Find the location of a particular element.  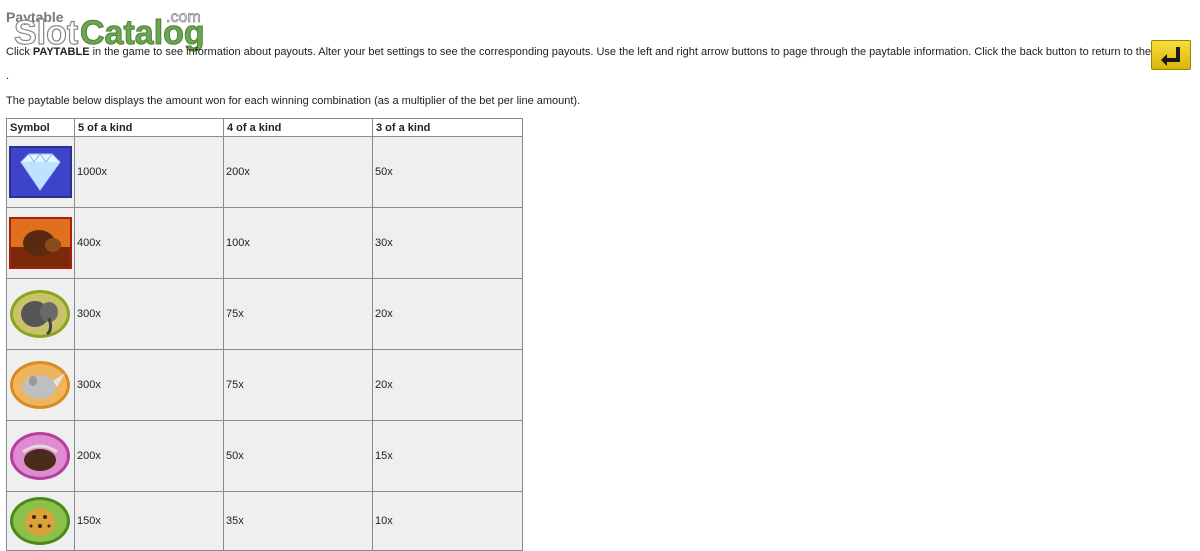

svg-text: .com is located at coordinates (183, 17).